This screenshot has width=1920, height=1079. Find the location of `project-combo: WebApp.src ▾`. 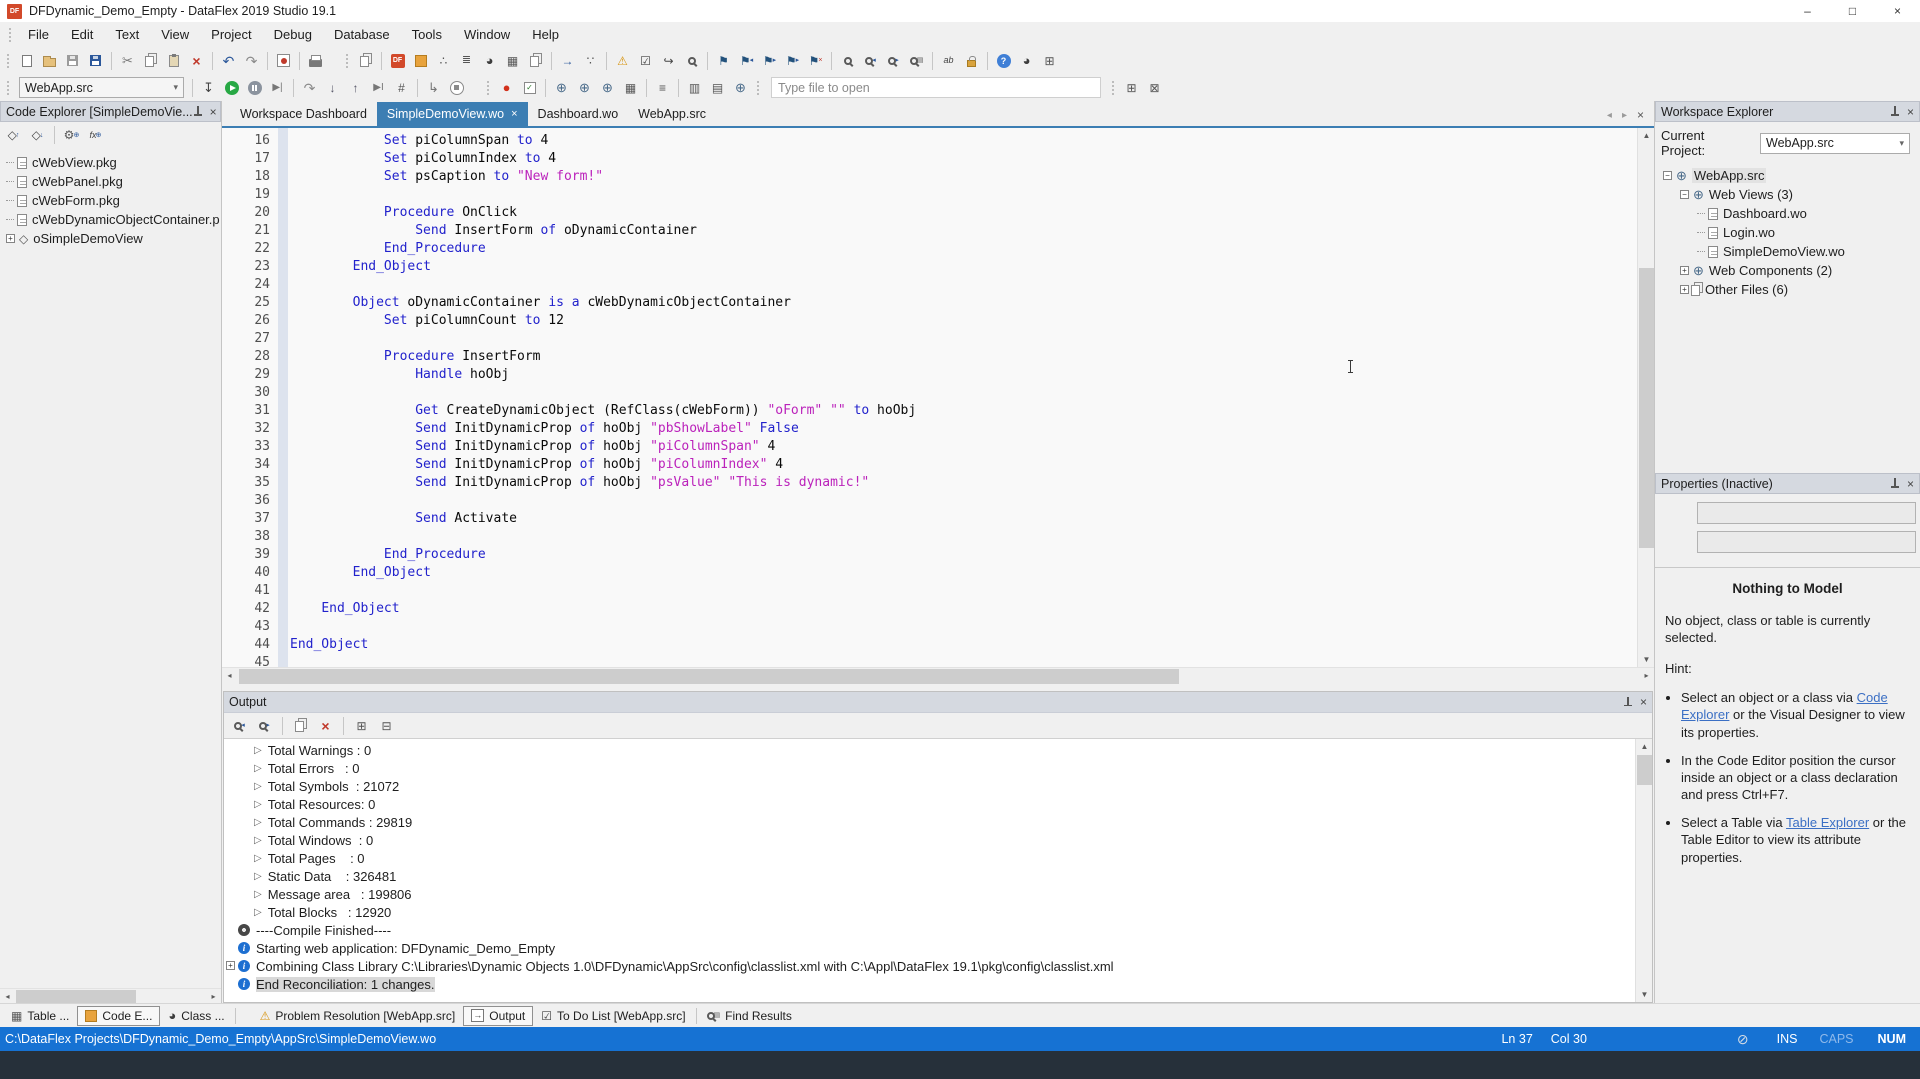

project-combo: WebApp.src ▾ is located at coordinates (101, 87).